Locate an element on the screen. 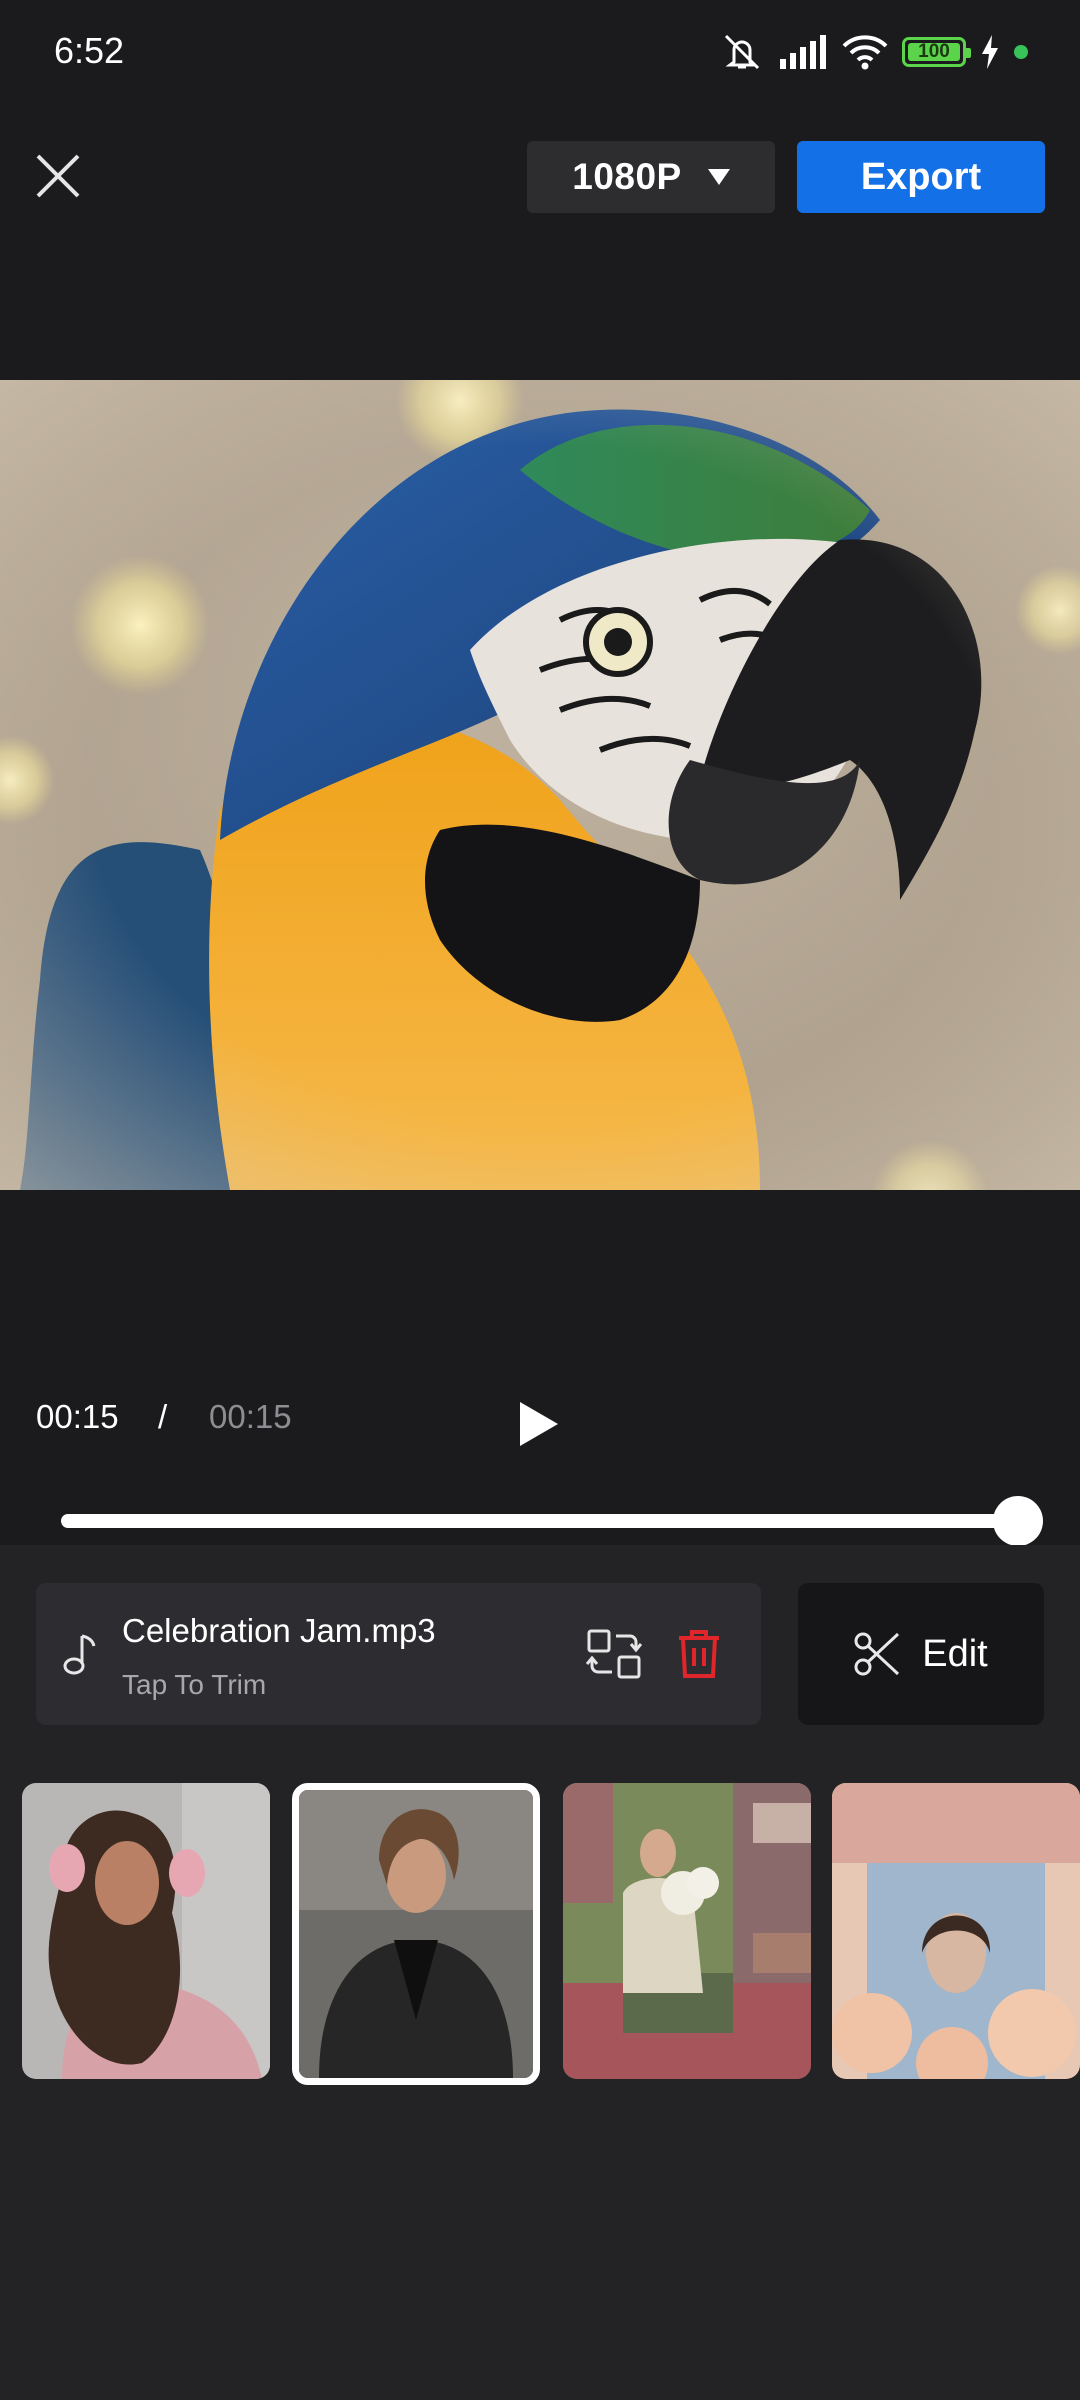  total-time: 00:15 is located at coordinates (250, 1416).